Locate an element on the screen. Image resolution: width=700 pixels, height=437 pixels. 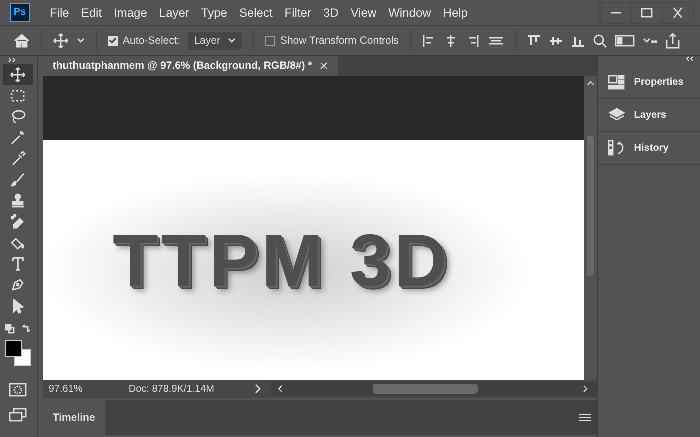
more-icon is located at coordinates (649, 40).